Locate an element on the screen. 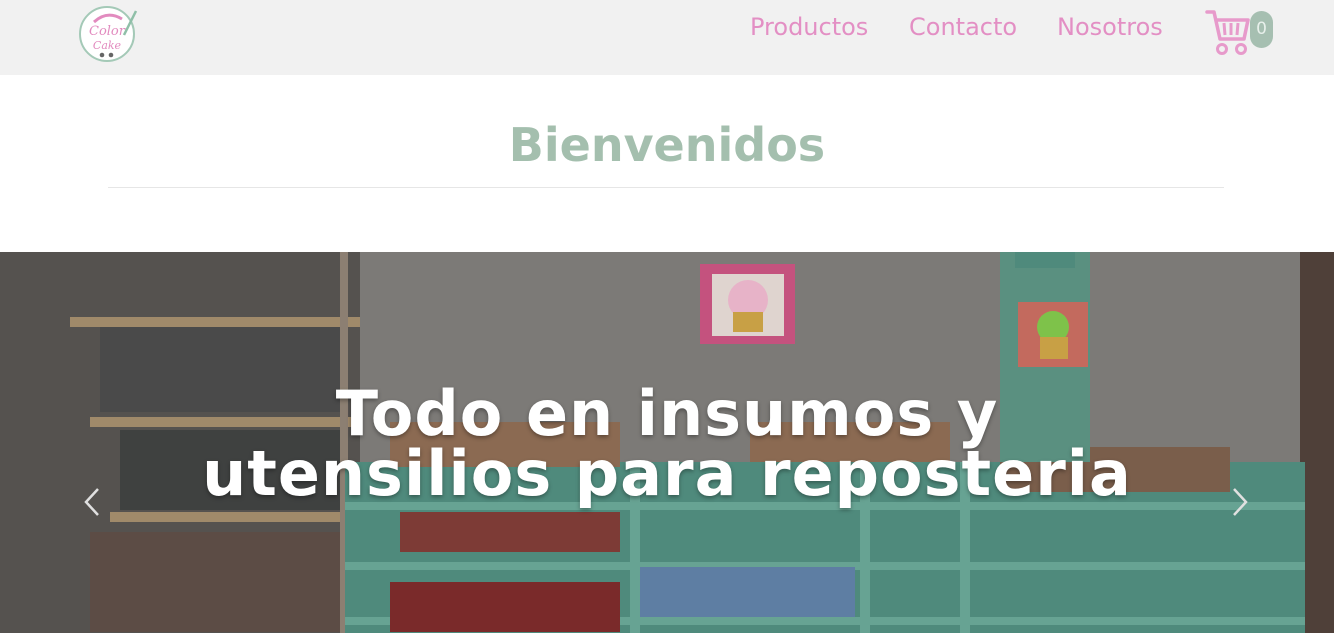  logo-icon: Color Cake is located at coordinates (108, 34).